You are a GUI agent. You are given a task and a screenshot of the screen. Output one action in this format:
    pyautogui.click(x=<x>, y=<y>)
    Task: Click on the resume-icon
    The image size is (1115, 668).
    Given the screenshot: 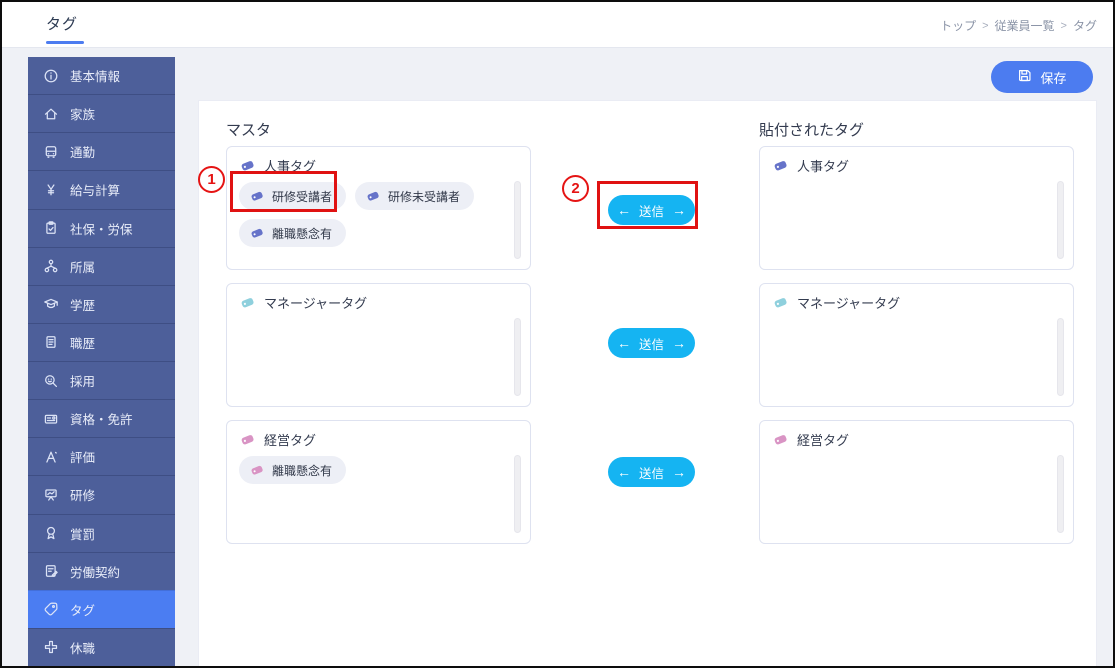 What is the action you would take?
    pyautogui.click(x=51, y=342)
    